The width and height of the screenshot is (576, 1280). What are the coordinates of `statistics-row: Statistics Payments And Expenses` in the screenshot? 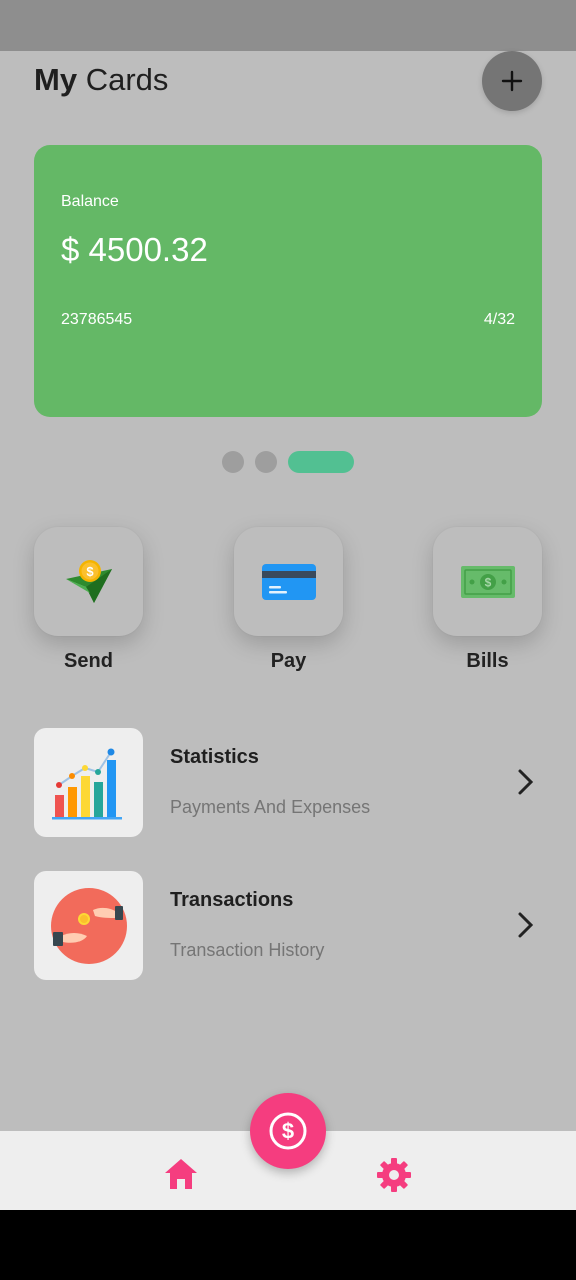 It's located at (288, 782).